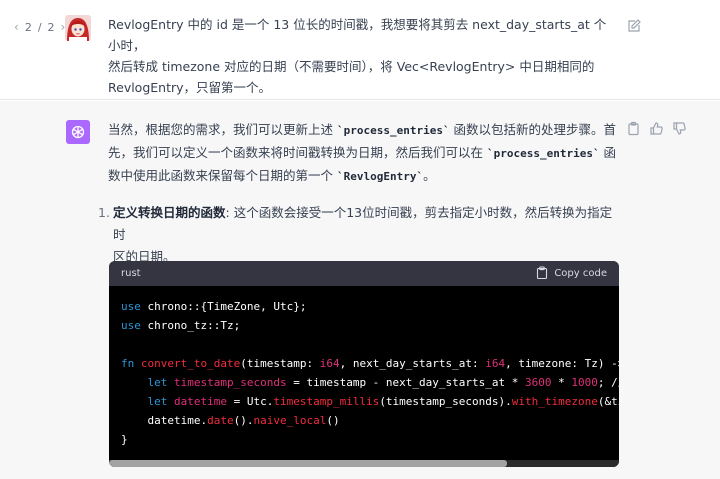  Describe the element at coordinates (634, 26) in the screenshot. I see `edit-icon` at that location.